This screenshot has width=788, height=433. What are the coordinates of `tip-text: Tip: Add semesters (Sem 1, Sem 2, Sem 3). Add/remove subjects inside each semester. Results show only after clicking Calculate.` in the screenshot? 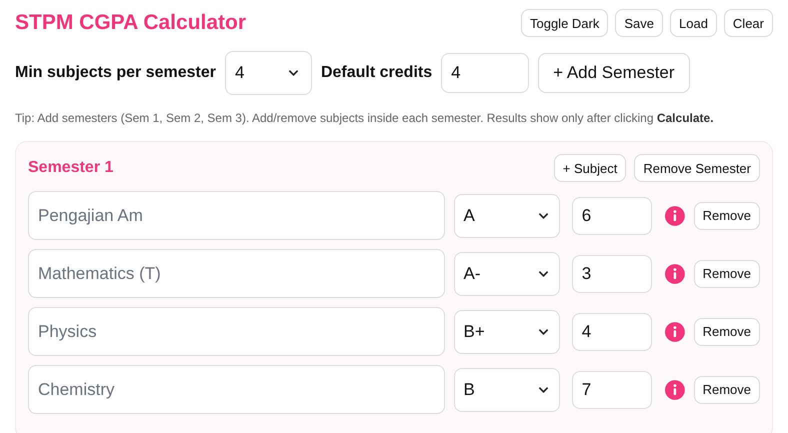 It's located at (365, 118).